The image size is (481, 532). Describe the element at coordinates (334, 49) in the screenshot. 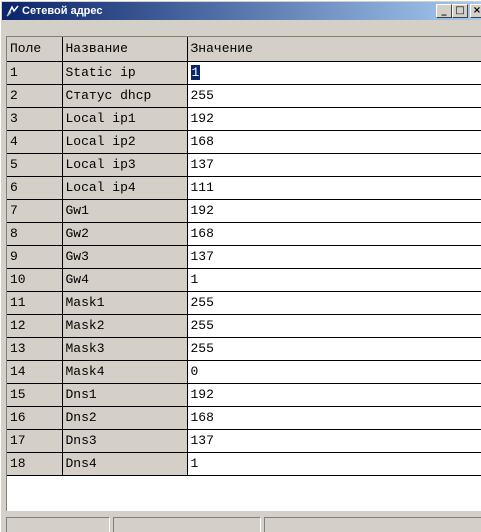

I see `header-value: Значение` at that location.